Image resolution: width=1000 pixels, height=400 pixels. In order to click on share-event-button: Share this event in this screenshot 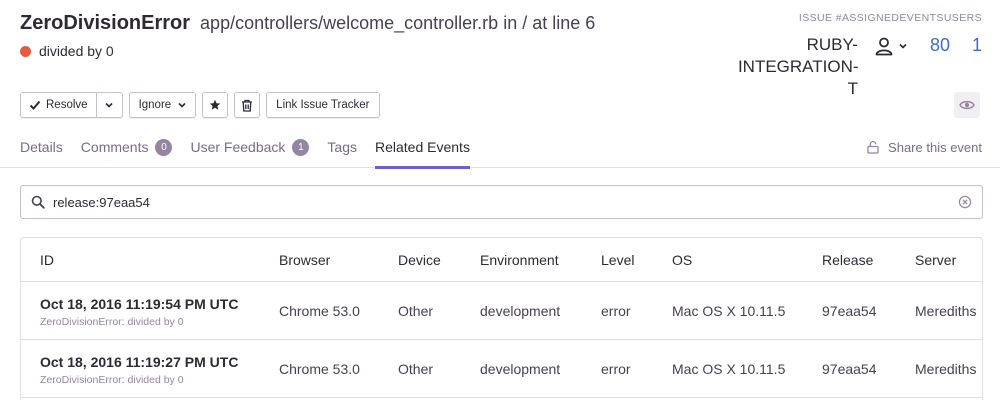, I will do `click(924, 147)`.